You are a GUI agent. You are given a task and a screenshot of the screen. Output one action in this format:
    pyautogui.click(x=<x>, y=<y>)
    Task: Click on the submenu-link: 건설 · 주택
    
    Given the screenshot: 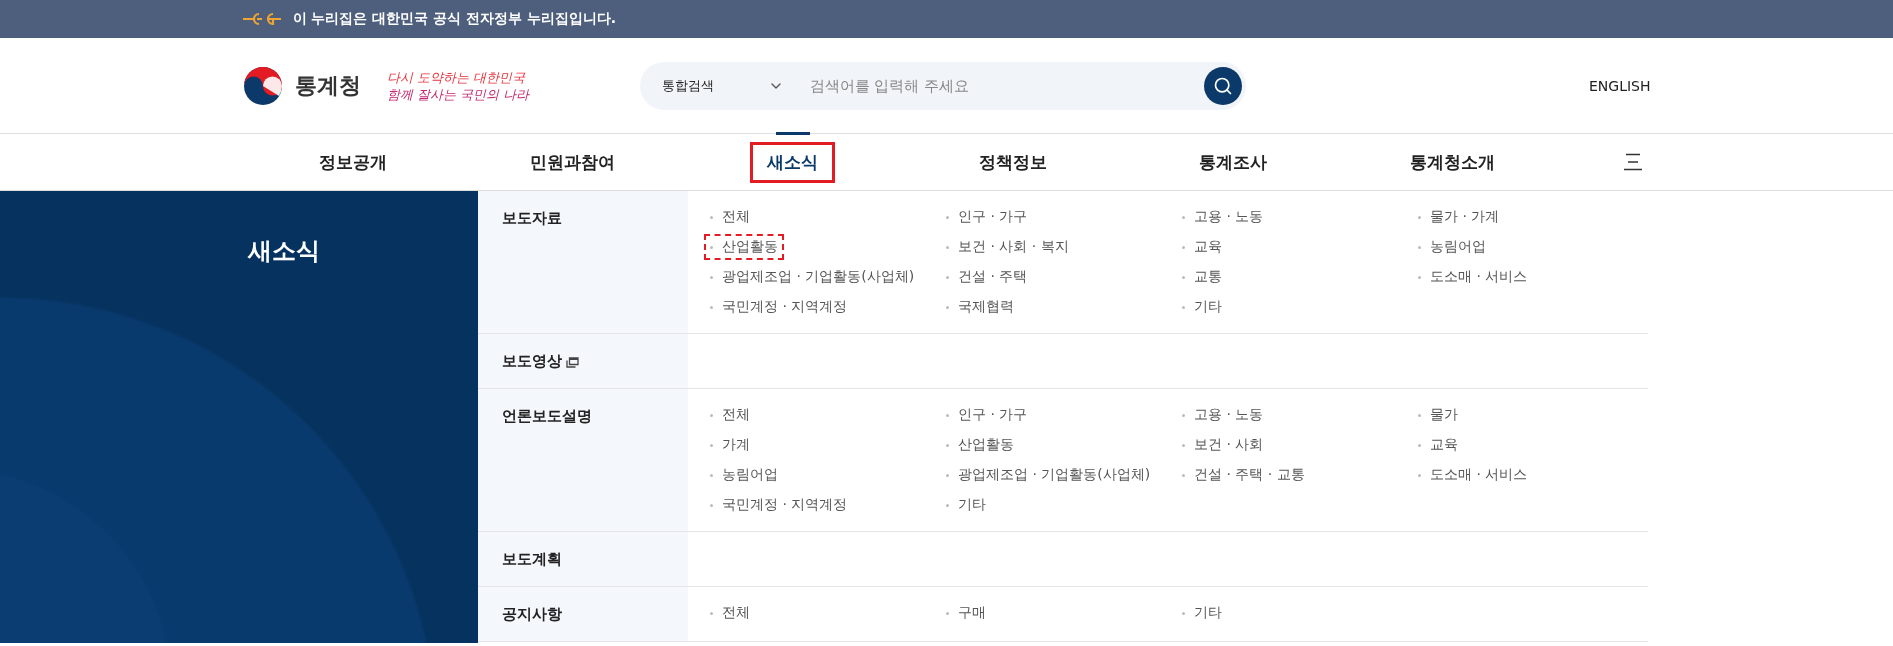 What is the action you would take?
    pyautogui.click(x=987, y=277)
    